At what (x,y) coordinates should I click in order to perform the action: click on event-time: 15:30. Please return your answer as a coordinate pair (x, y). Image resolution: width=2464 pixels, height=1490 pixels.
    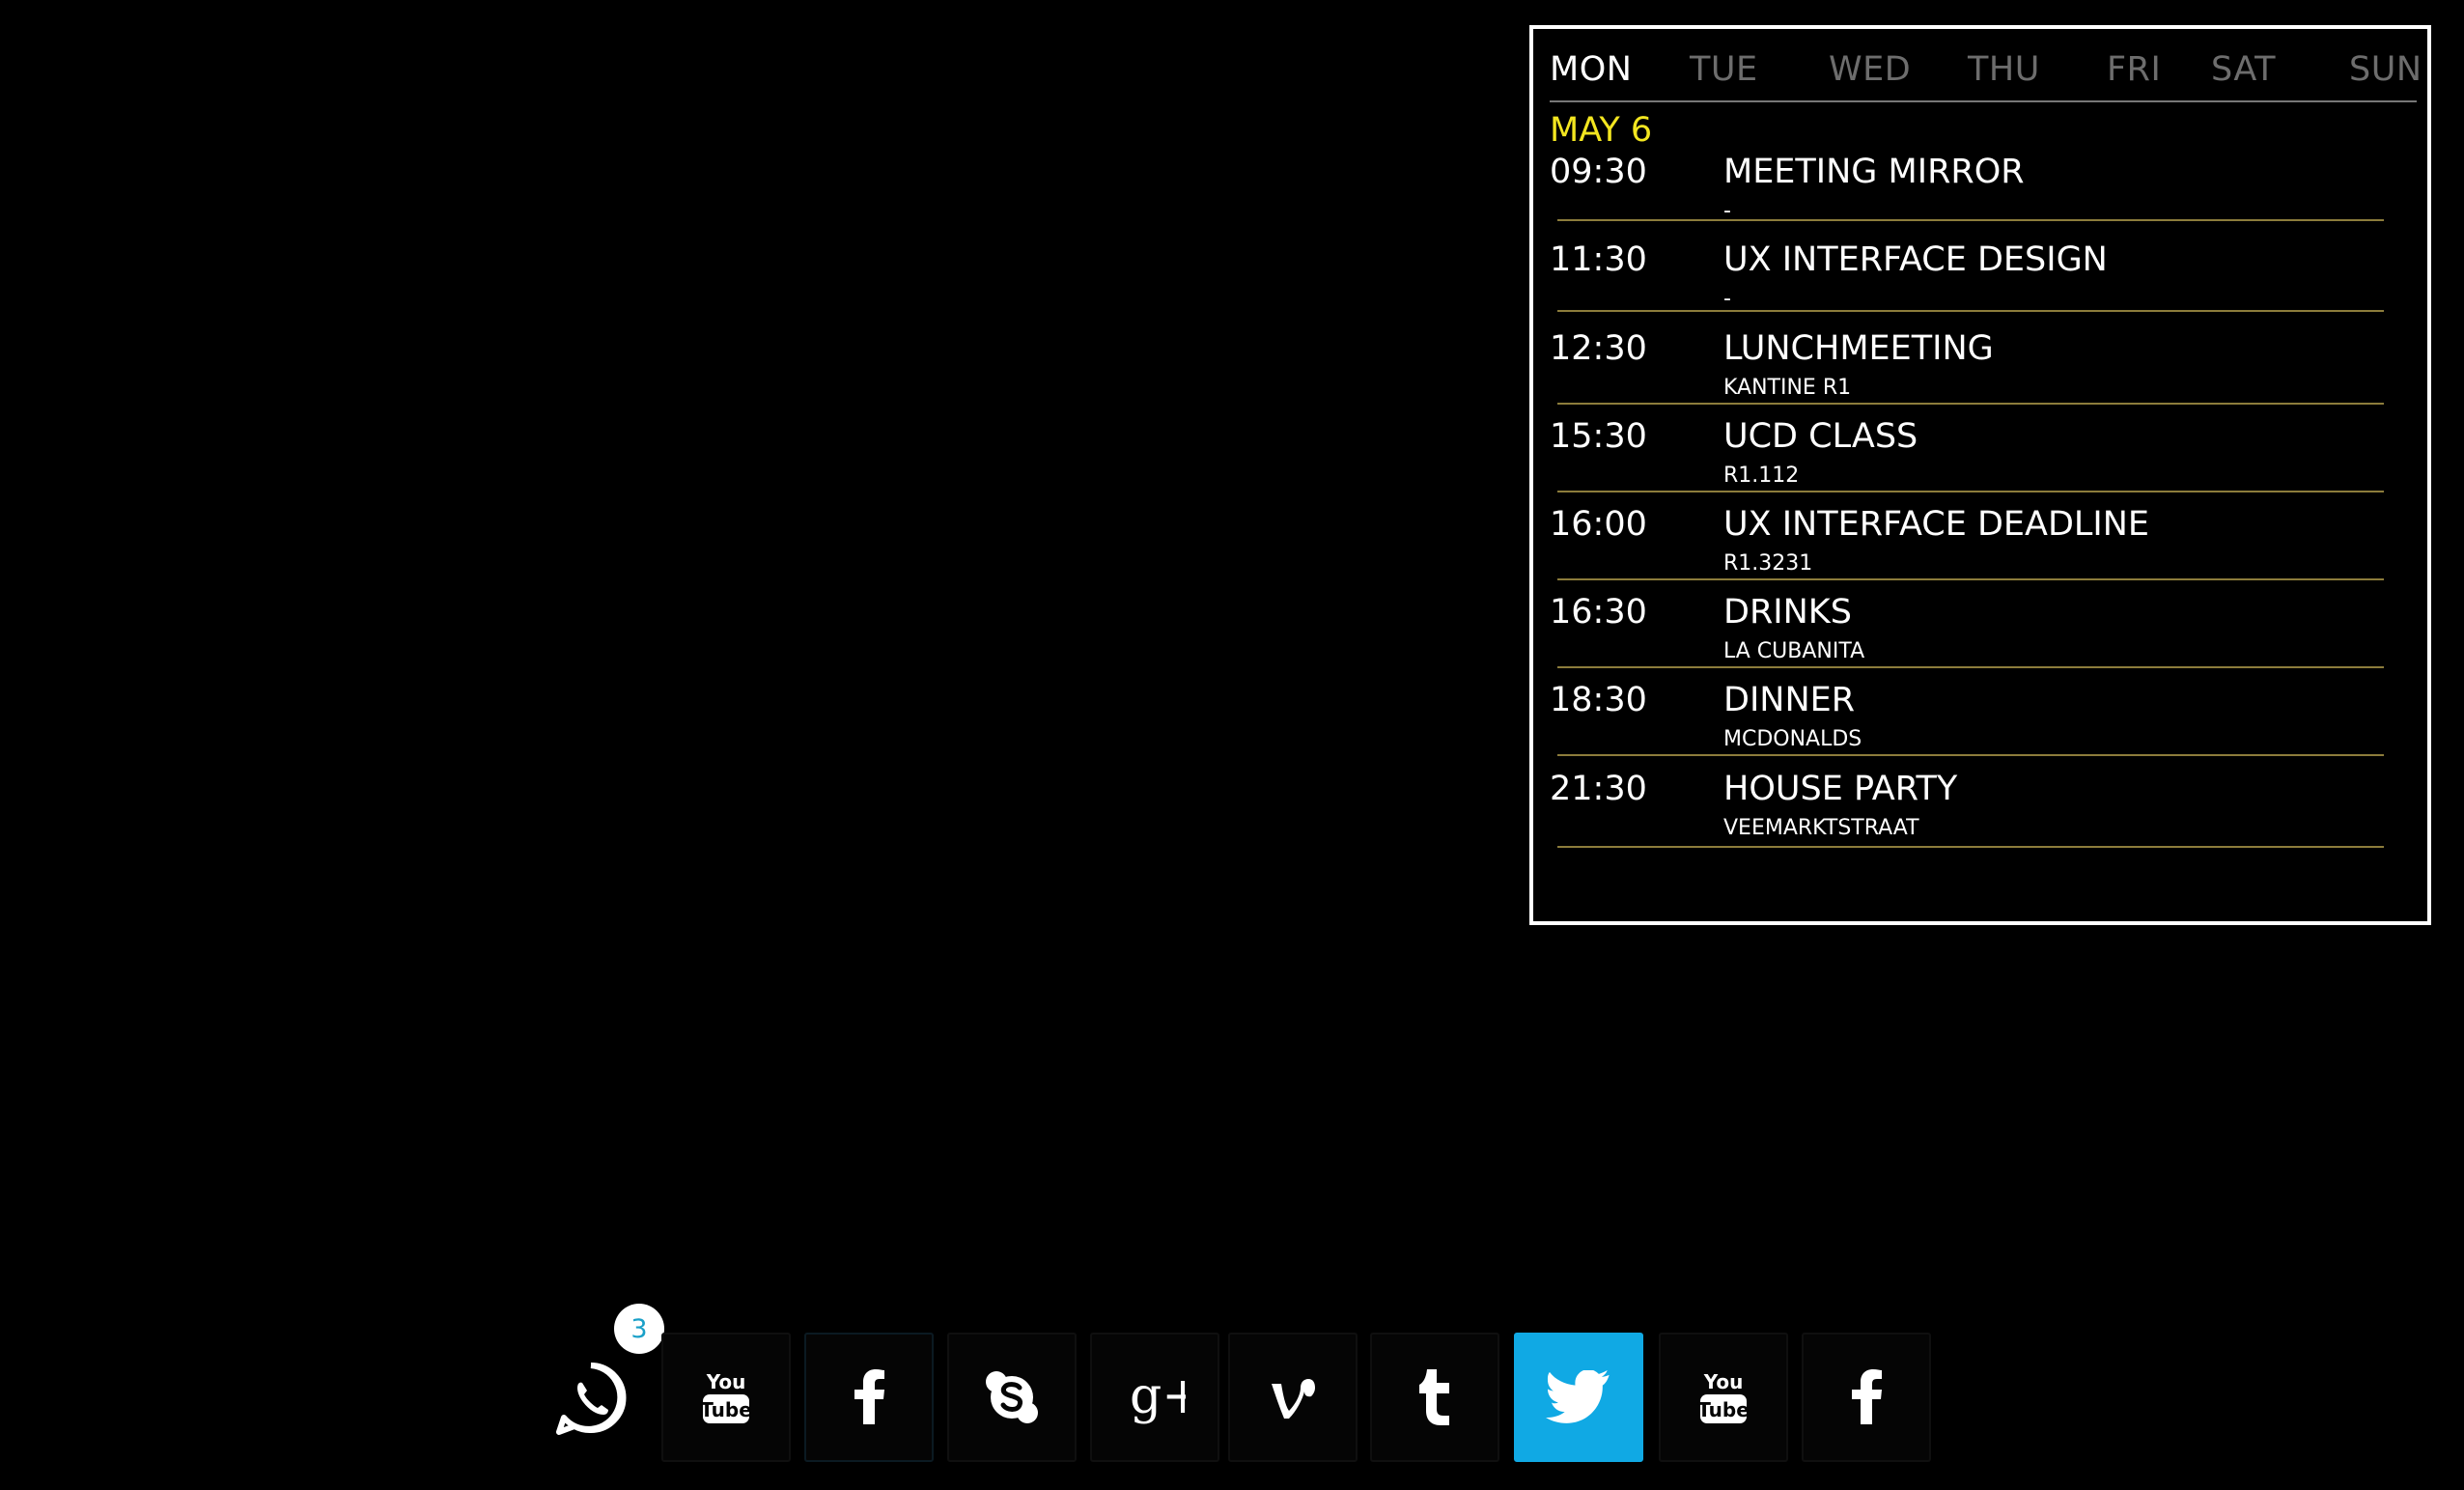
    Looking at the image, I should click on (1599, 436).